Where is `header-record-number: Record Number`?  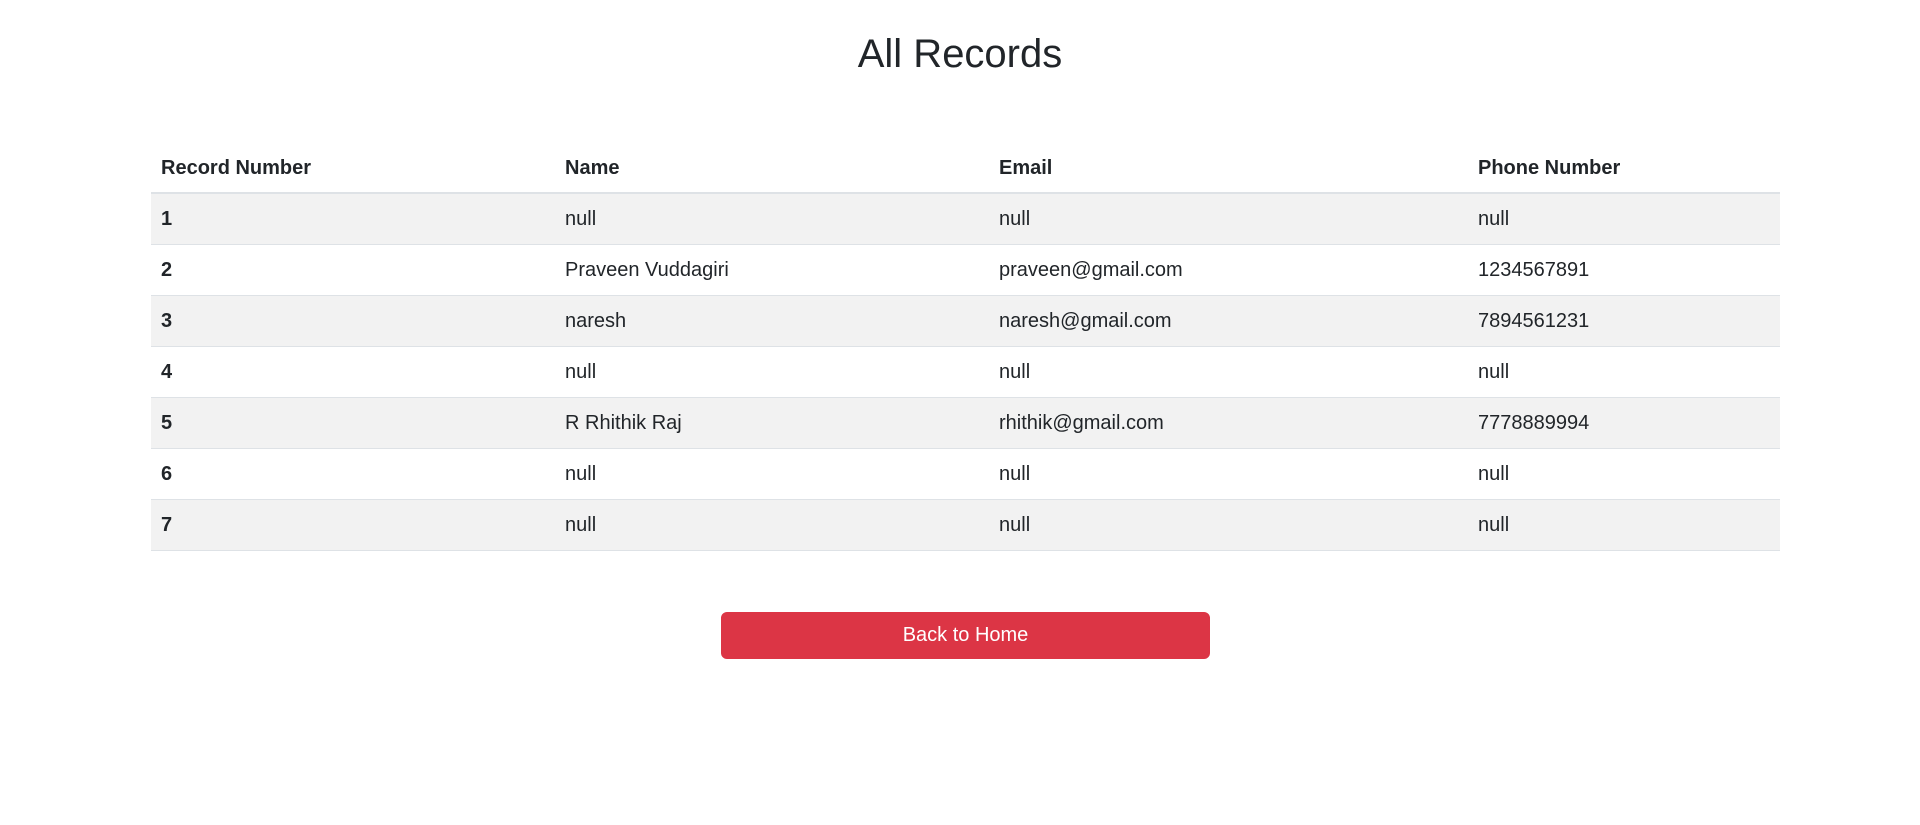 header-record-number: Record Number is located at coordinates (353, 169).